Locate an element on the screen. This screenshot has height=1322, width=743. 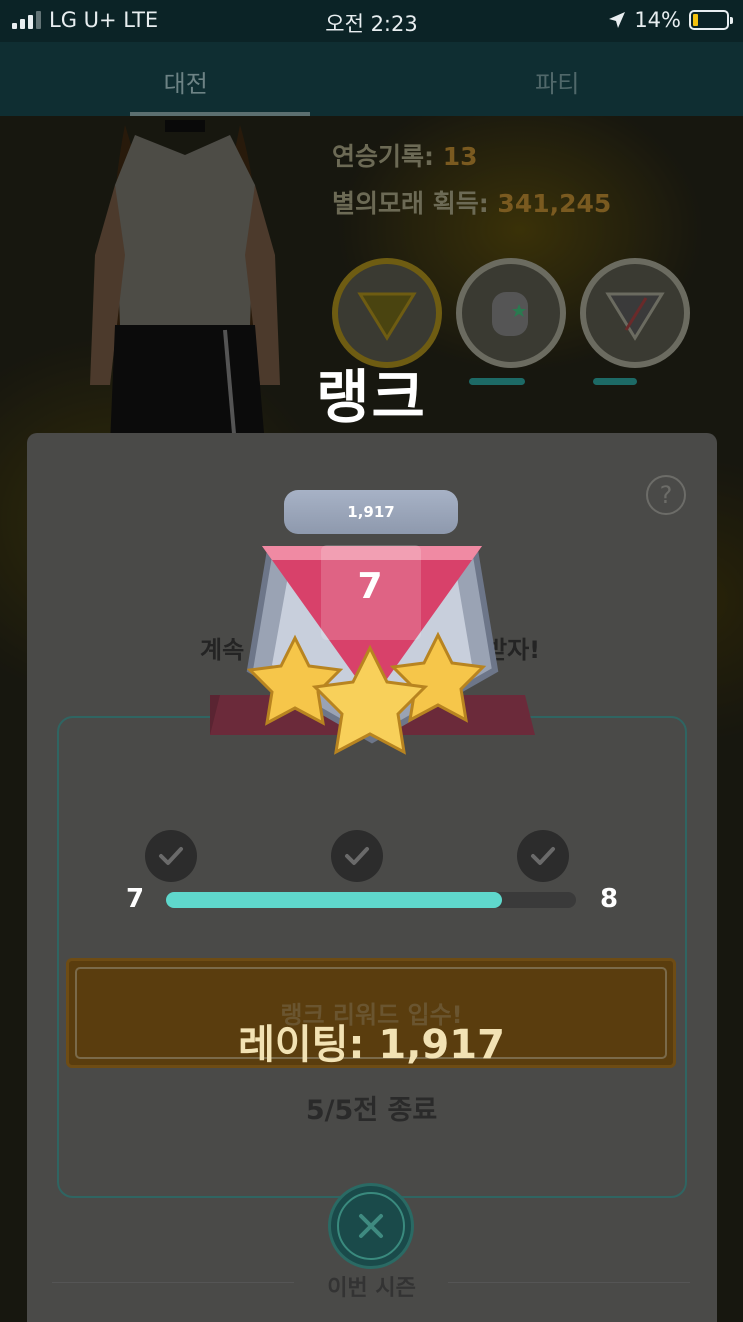
next-rank-number: 8 is located at coordinates (609, 899).